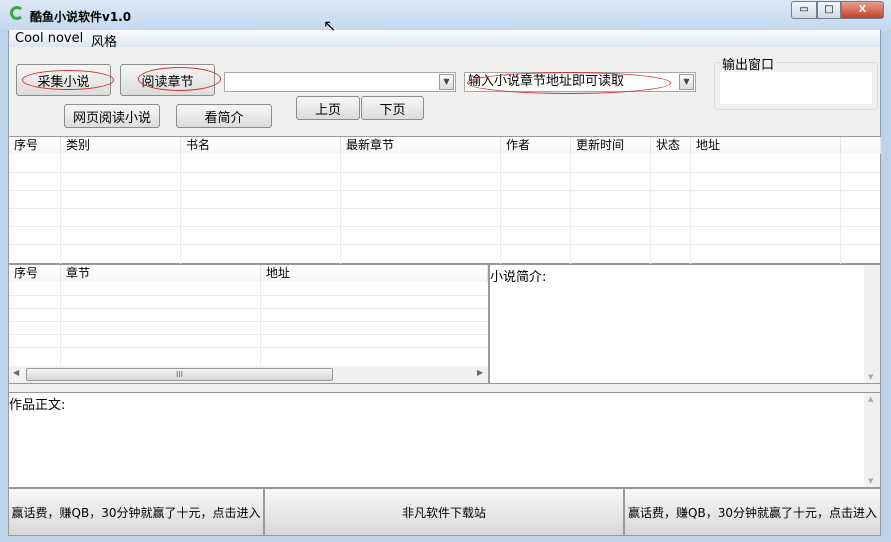 The image size is (891, 542). Describe the element at coordinates (104, 40) in the screenshot. I see `menu-style: 风格` at that location.